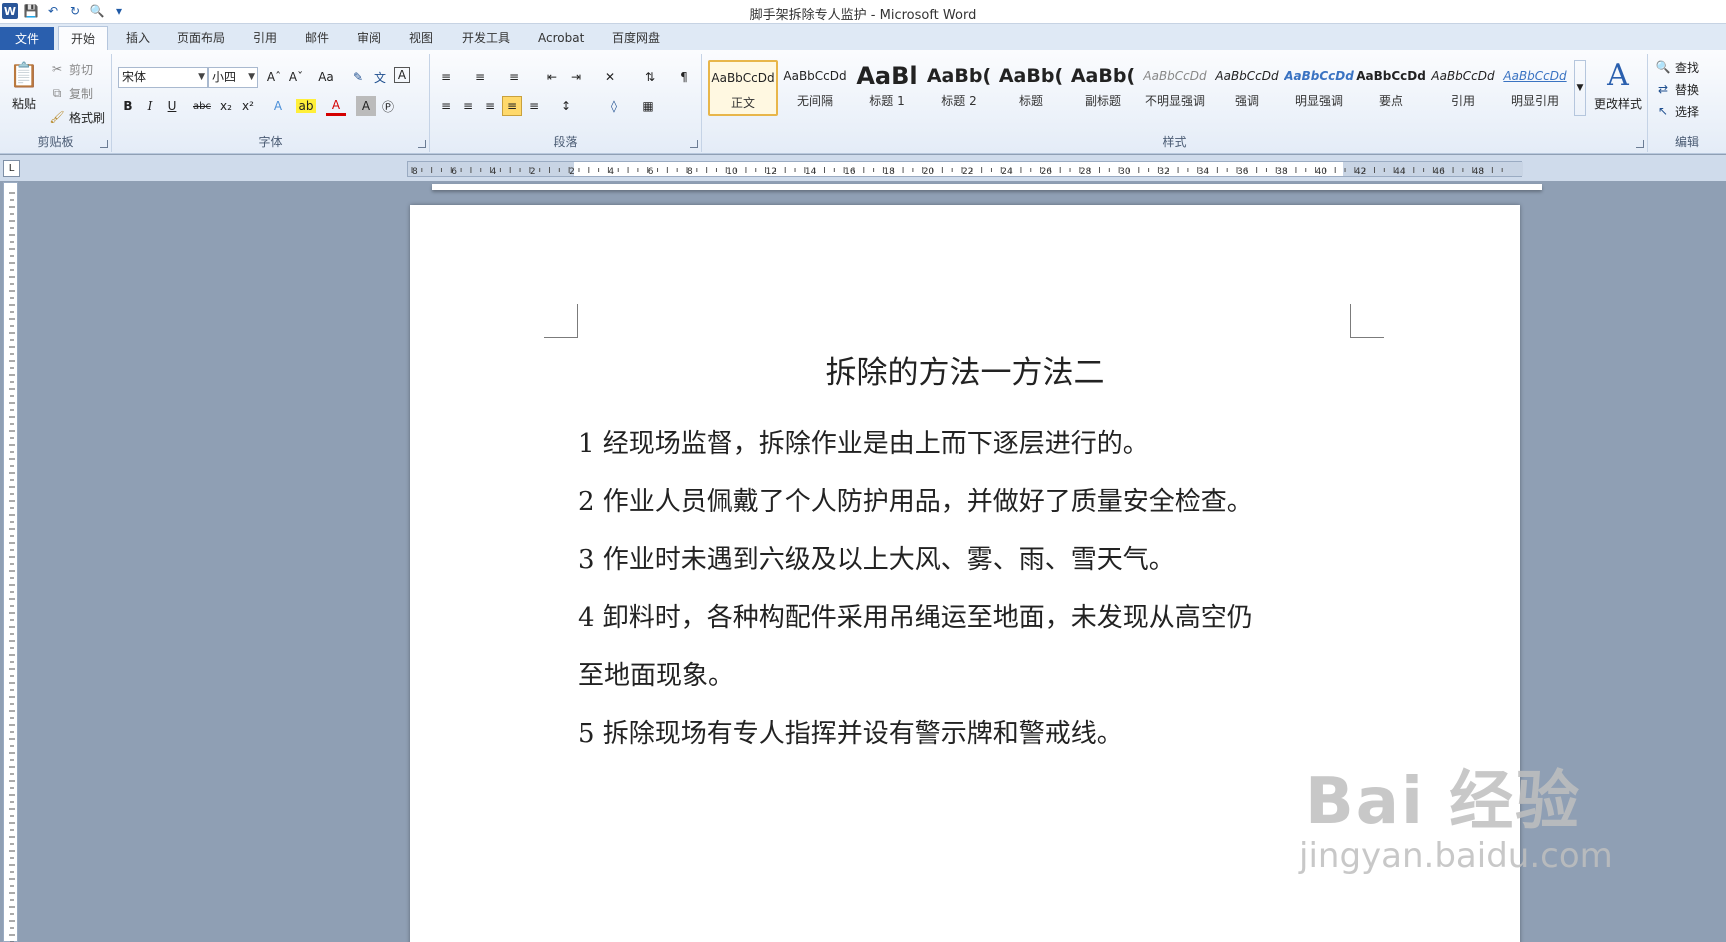  Describe the element at coordinates (24, 85) in the screenshot. I see `paste-button: 📋 粘贴` at that location.